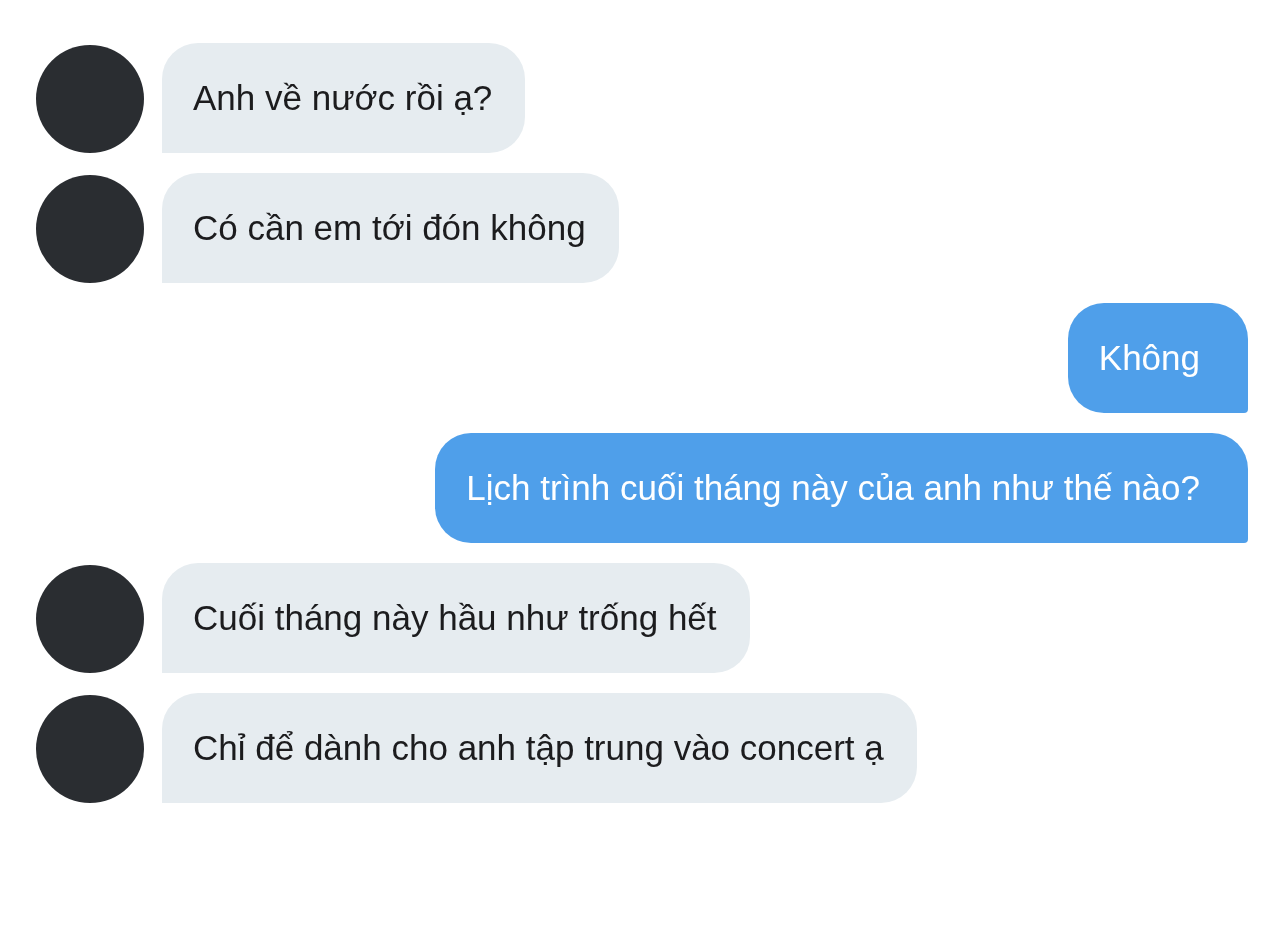  Describe the element at coordinates (344, 98) in the screenshot. I see `incoming-message-bubble: Anh về nước rồi ạ?` at that location.